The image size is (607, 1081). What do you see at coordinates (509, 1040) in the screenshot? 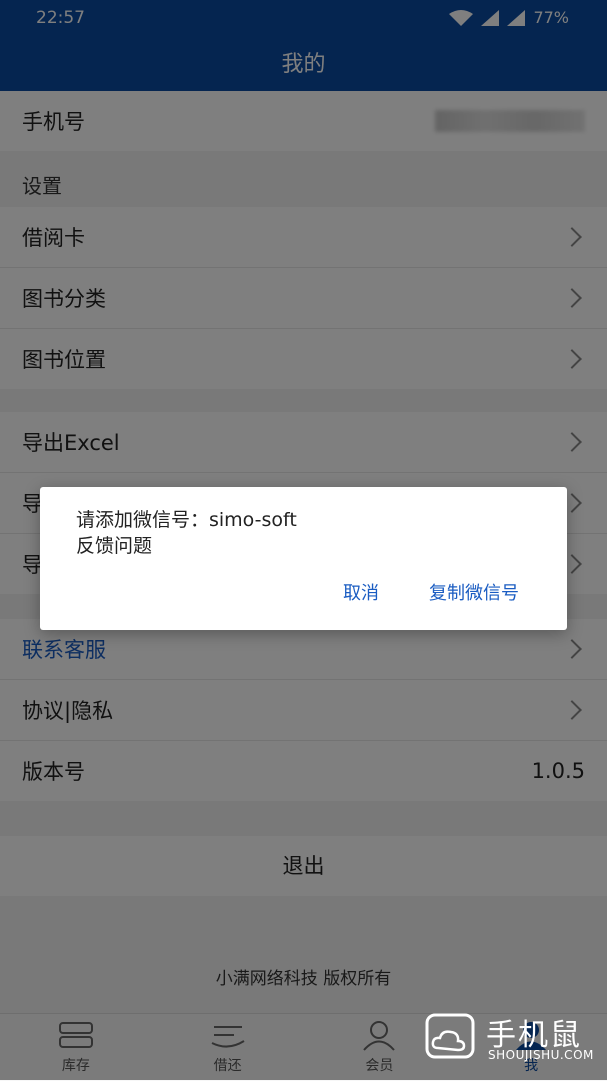
I see `watermark: 手机鼠 SHOUJISHU.COM` at bounding box center [509, 1040].